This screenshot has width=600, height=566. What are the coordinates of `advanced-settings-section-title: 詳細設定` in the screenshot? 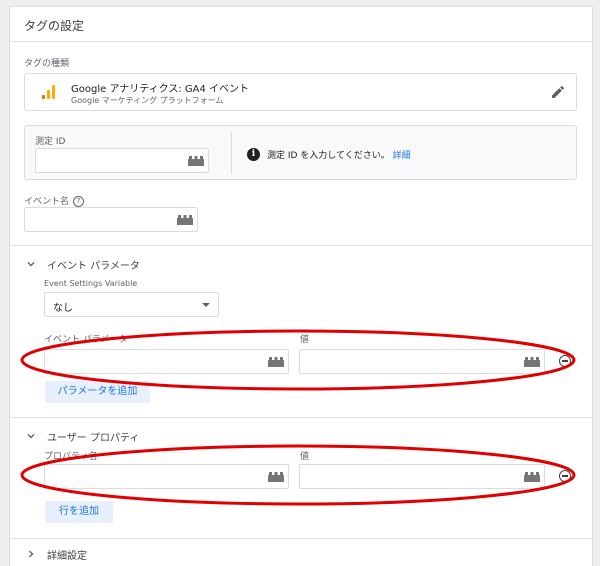 It's located at (67, 554).